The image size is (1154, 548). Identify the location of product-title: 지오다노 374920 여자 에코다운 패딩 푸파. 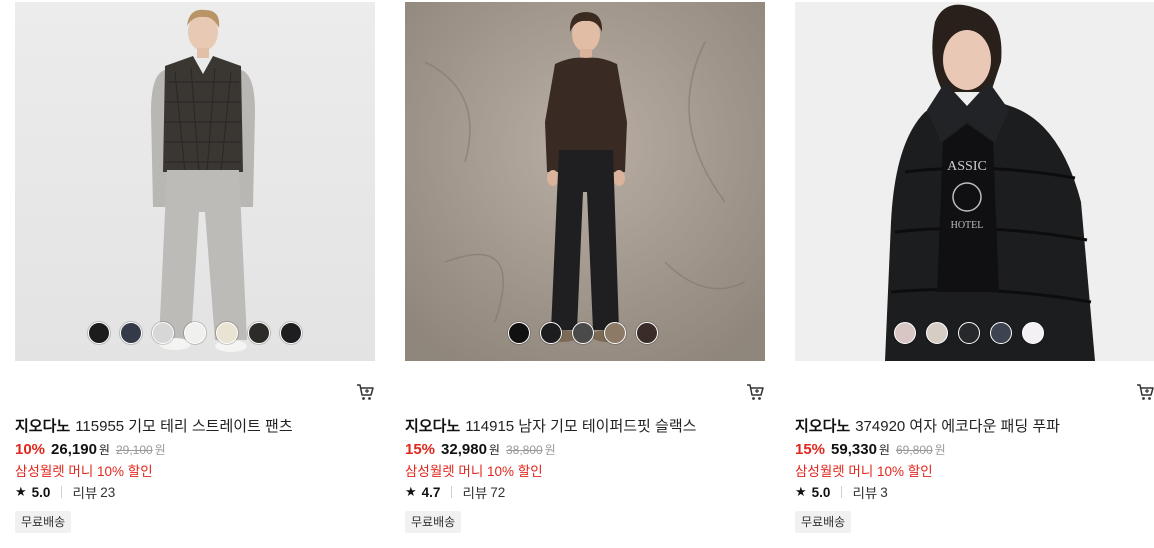
(927, 425).